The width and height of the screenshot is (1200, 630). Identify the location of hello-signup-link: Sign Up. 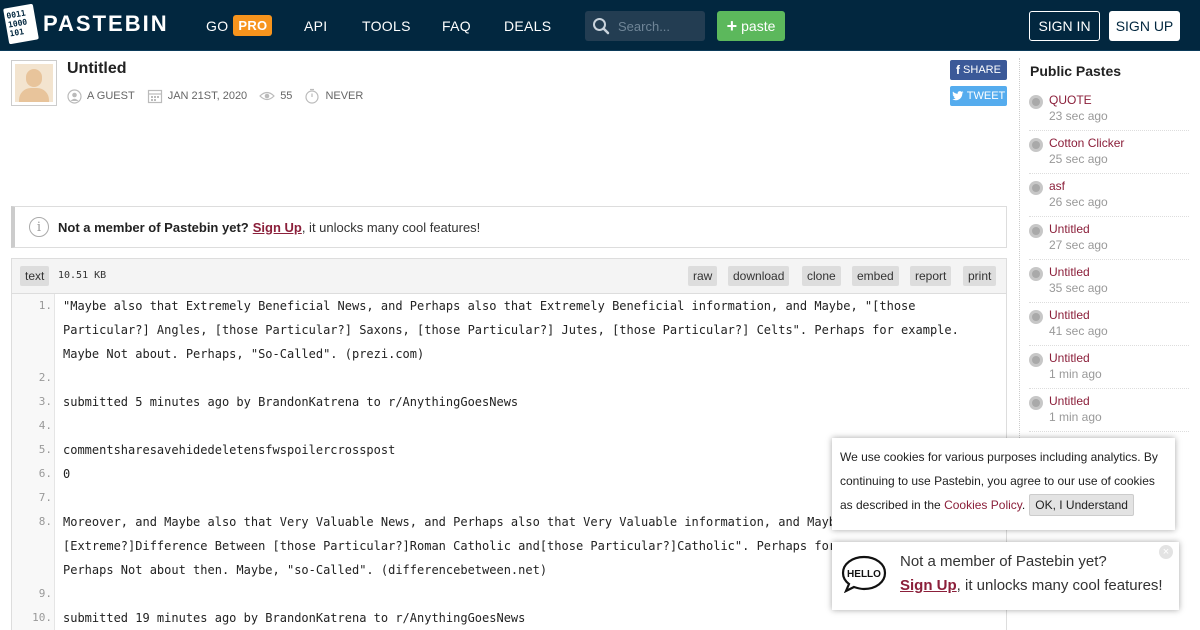
(928, 585).